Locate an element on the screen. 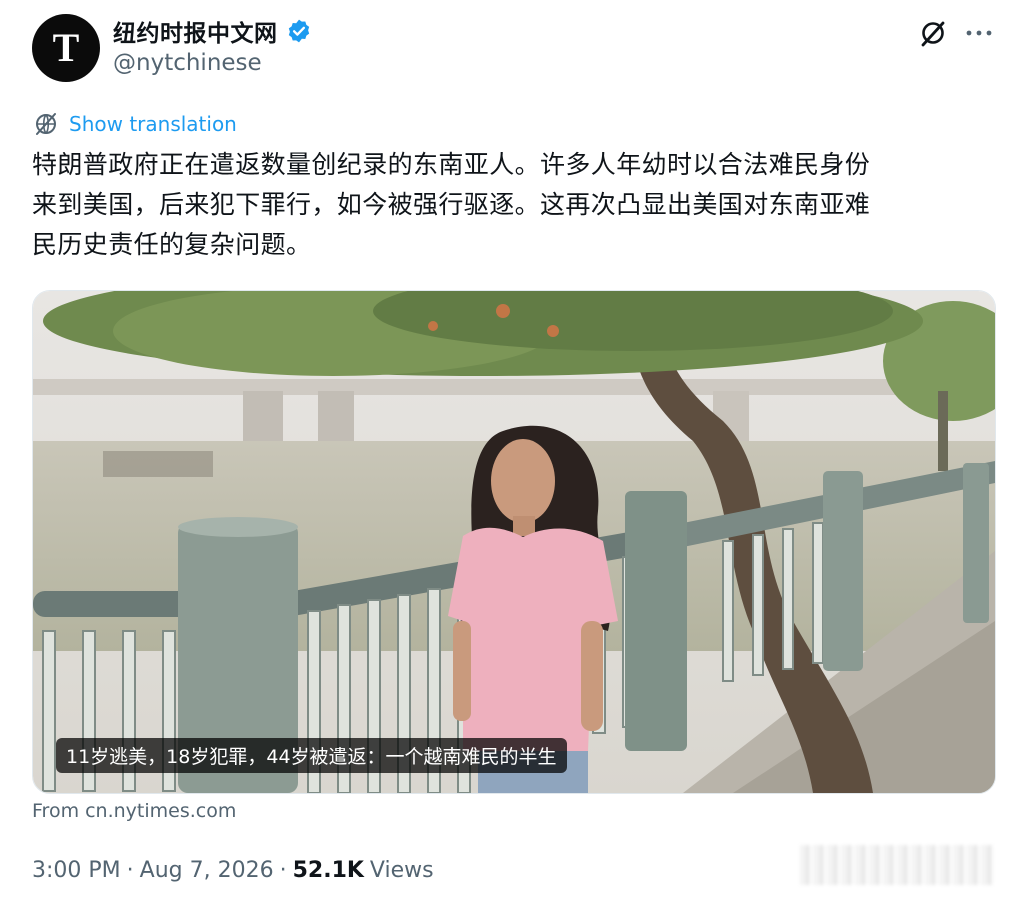 The width and height of the screenshot is (1010, 902). tweet-text-line: 来到美国，后来犯下罪行，如今被强行驱逐。这再次凸显出美国对东南亚难 is located at coordinates (451, 204).